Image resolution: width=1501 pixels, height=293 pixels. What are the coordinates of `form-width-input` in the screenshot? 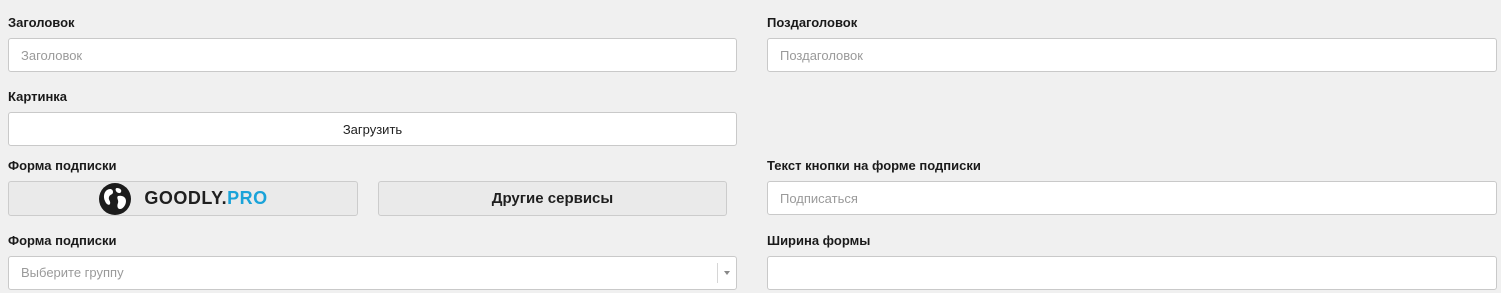 It's located at (1132, 273).